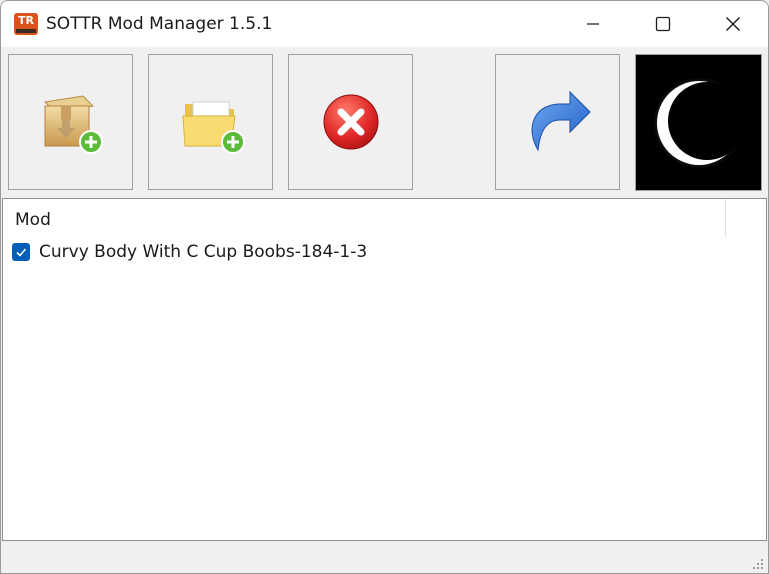  I want to click on theme-button, so click(698, 122).